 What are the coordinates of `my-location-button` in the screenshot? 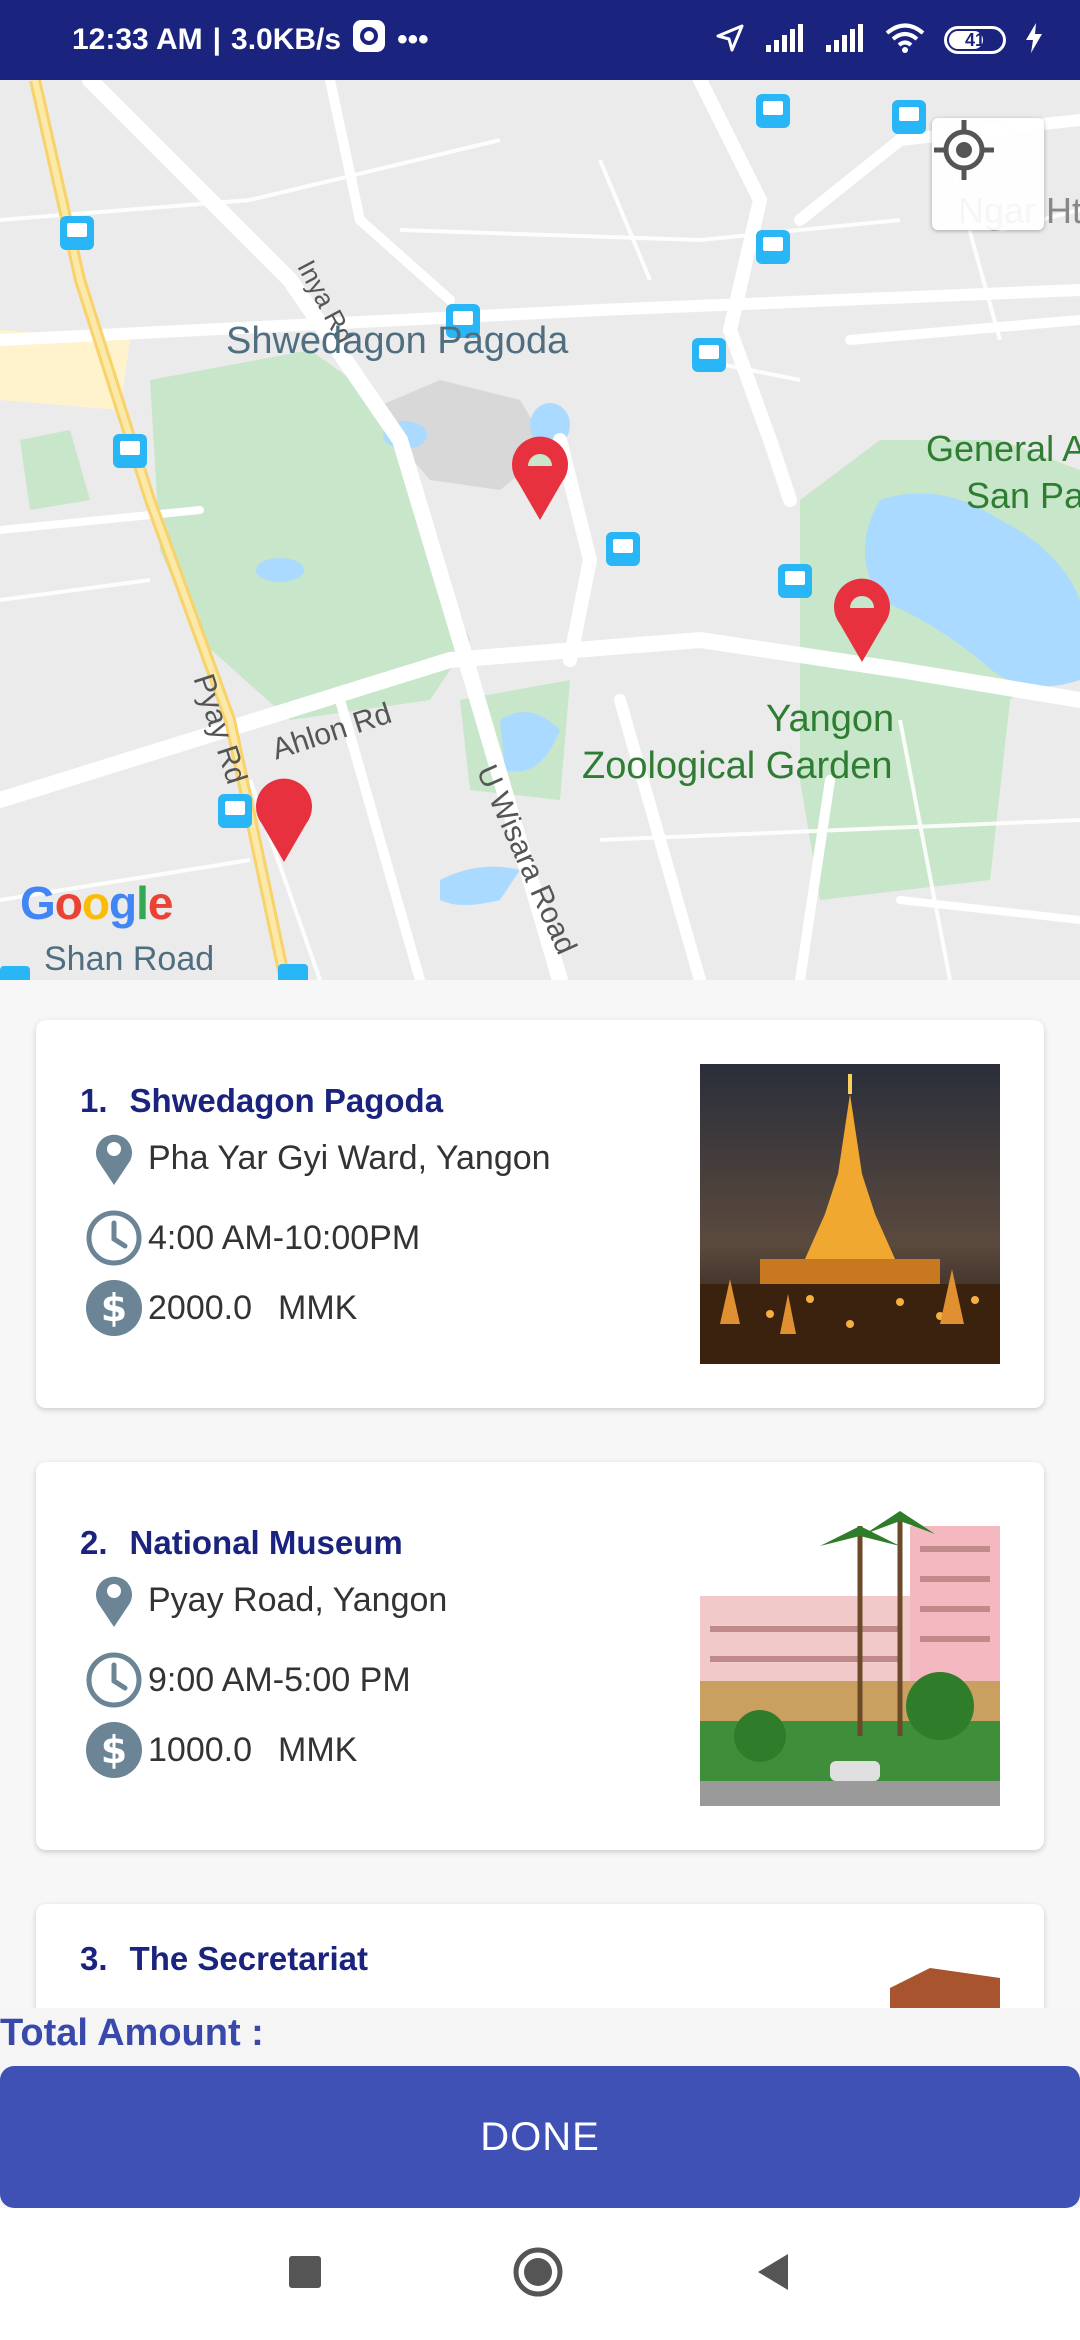 It's located at (988, 174).